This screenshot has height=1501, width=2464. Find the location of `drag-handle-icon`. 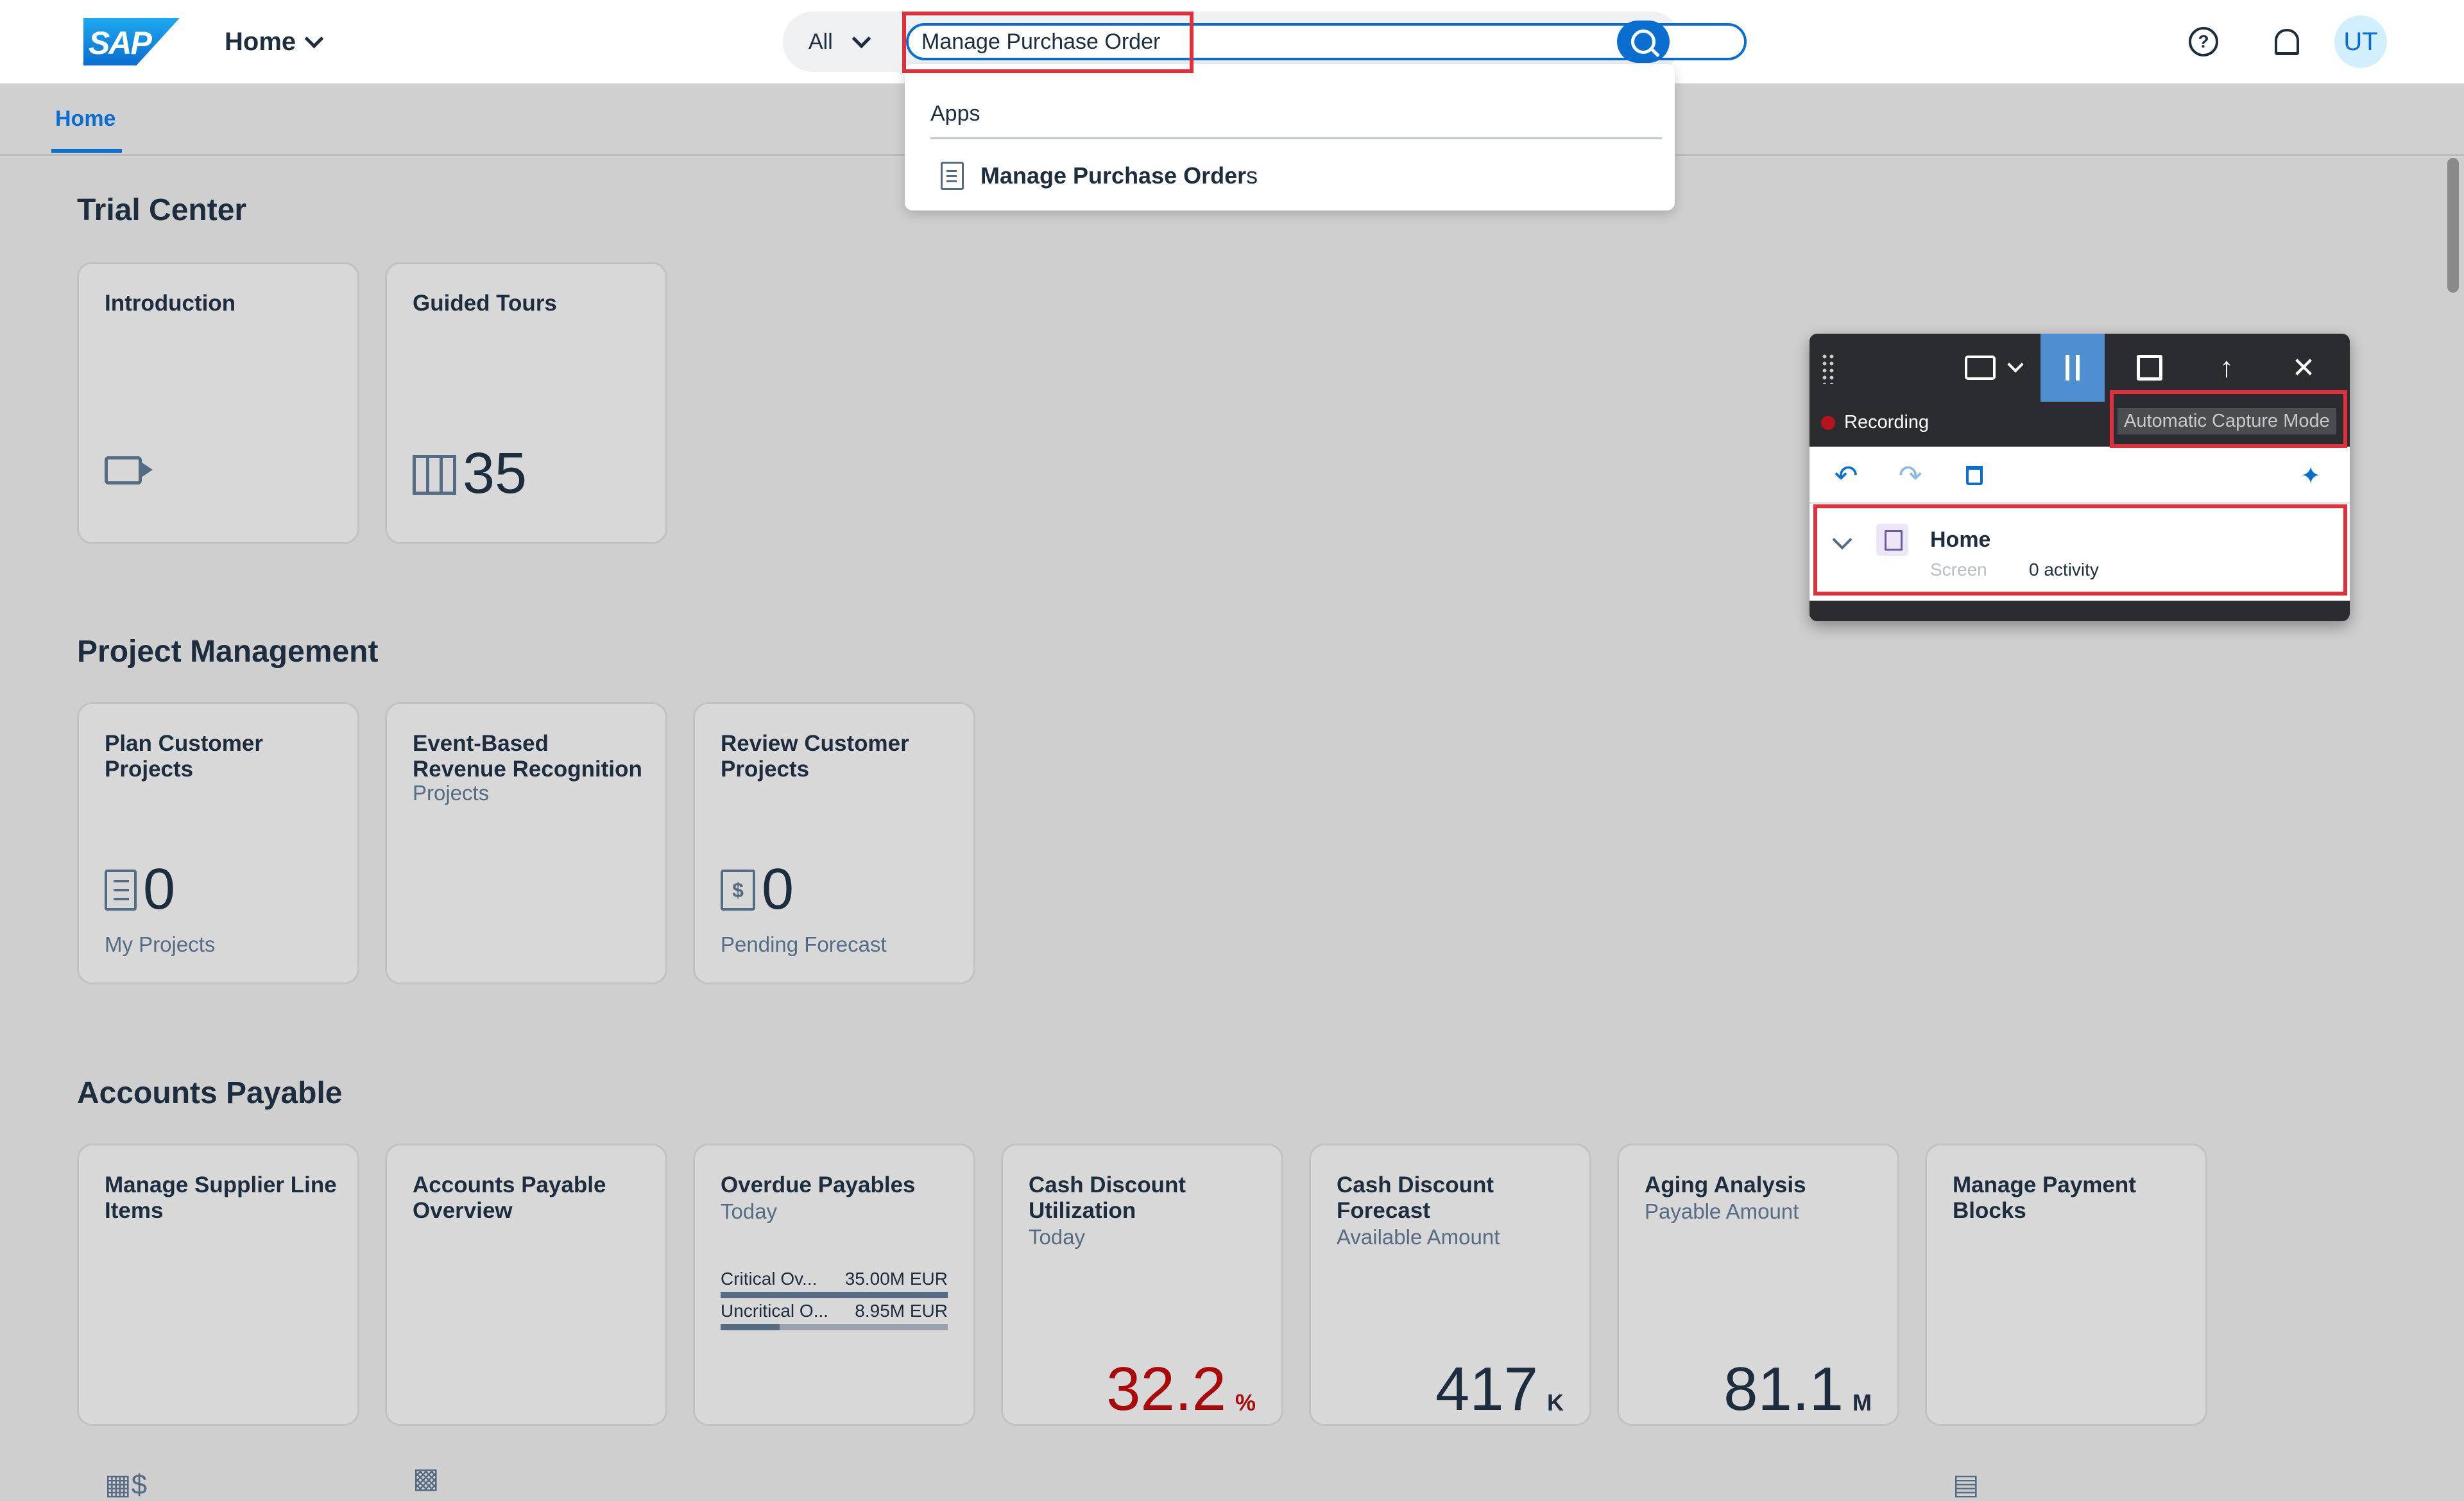

drag-handle-icon is located at coordinates (1828, 368).